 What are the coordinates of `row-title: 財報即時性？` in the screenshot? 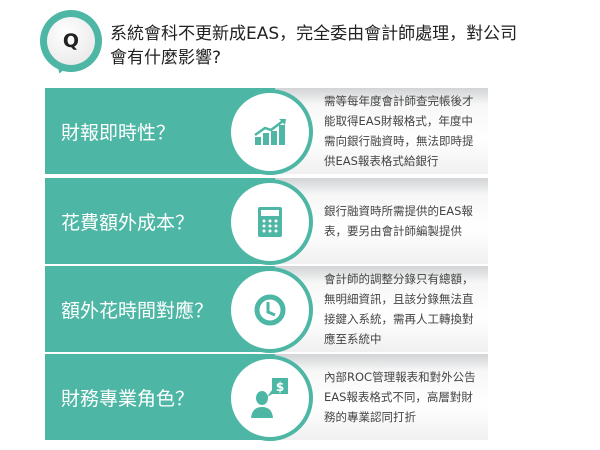 It's located at (118, 132).